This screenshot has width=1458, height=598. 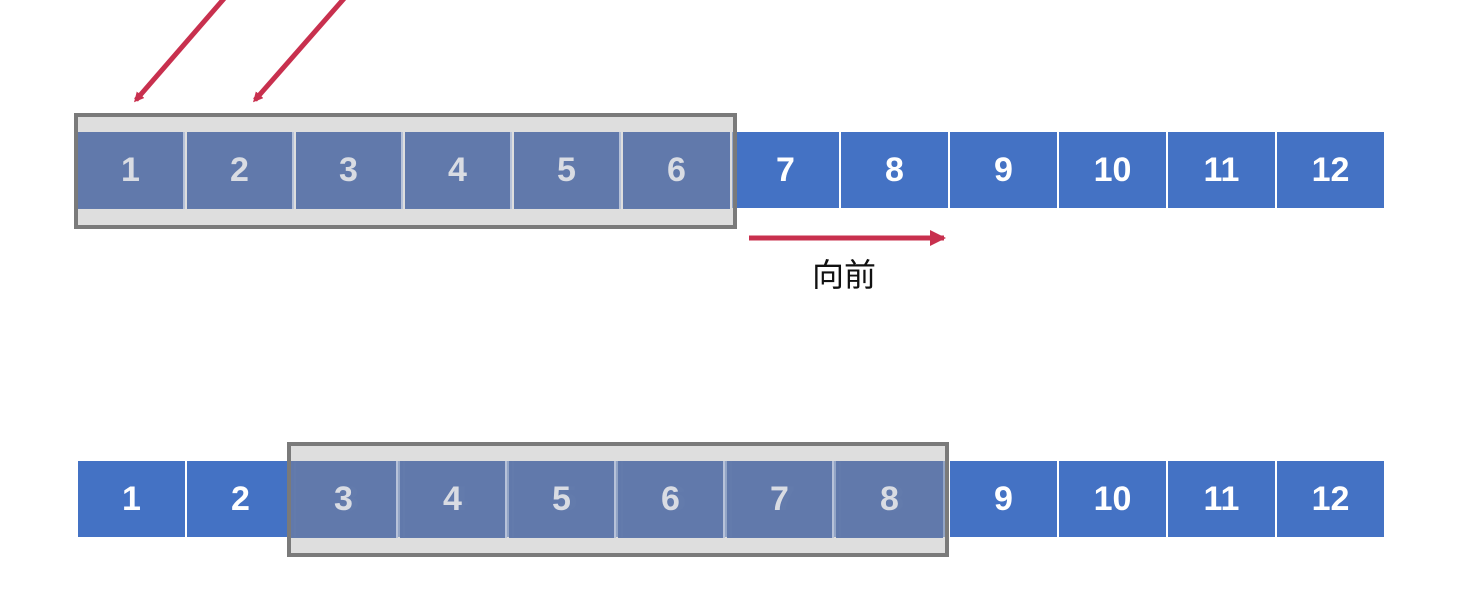 What do you see at coordinates (938, 238) in the screenshot?
I see `forward-arrow-head` at bounding box center [938, 238].